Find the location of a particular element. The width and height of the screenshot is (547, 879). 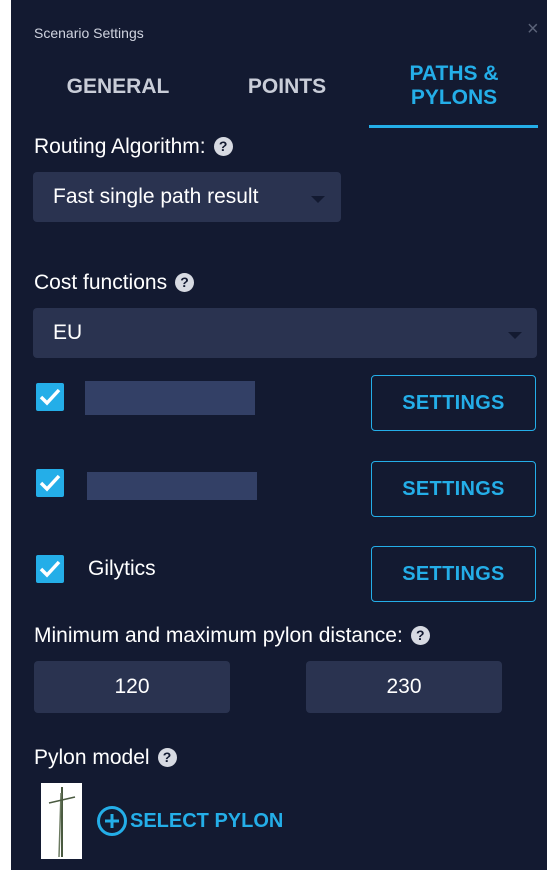

cost-item-2-checkbox is located at coordinates (50, 483).